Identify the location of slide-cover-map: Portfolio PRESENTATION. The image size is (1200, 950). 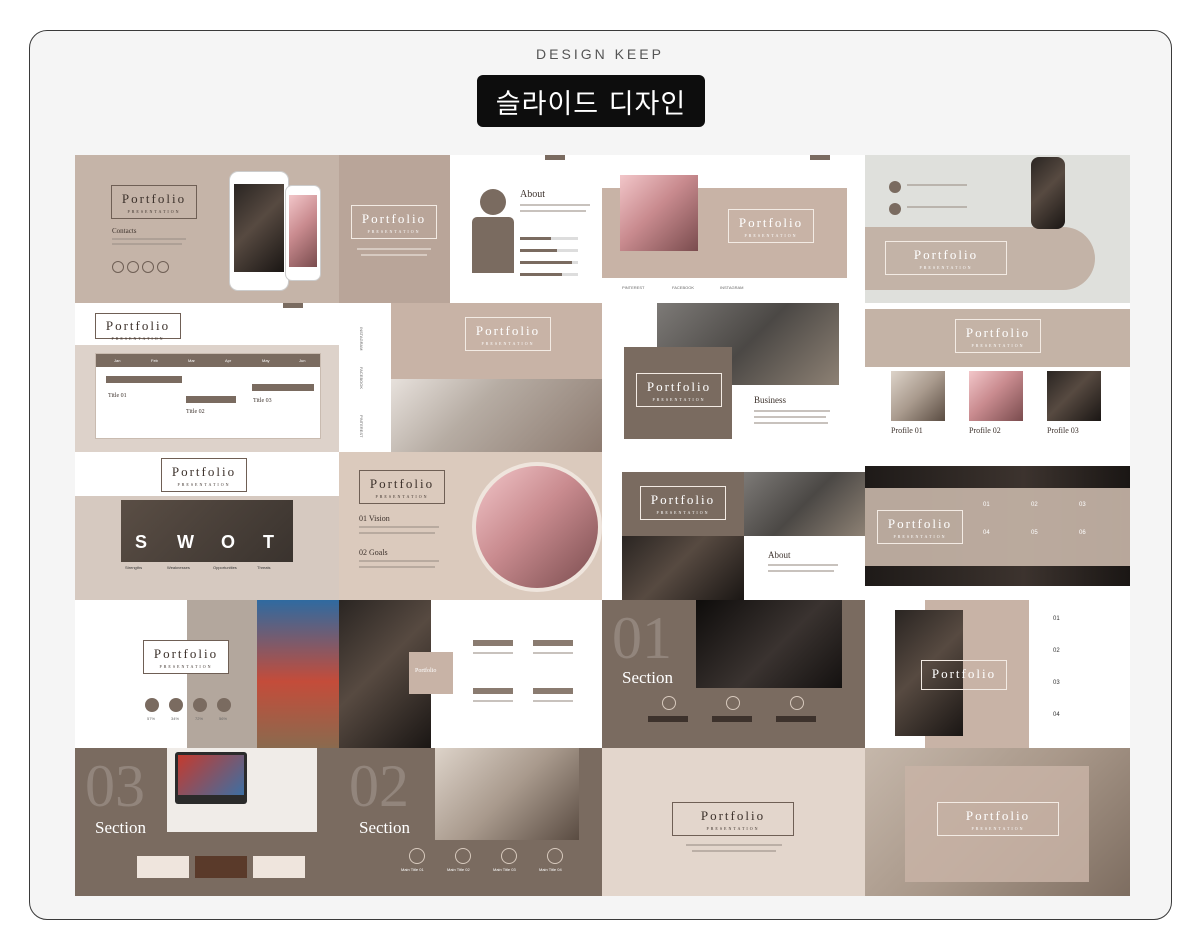
(733, 822).